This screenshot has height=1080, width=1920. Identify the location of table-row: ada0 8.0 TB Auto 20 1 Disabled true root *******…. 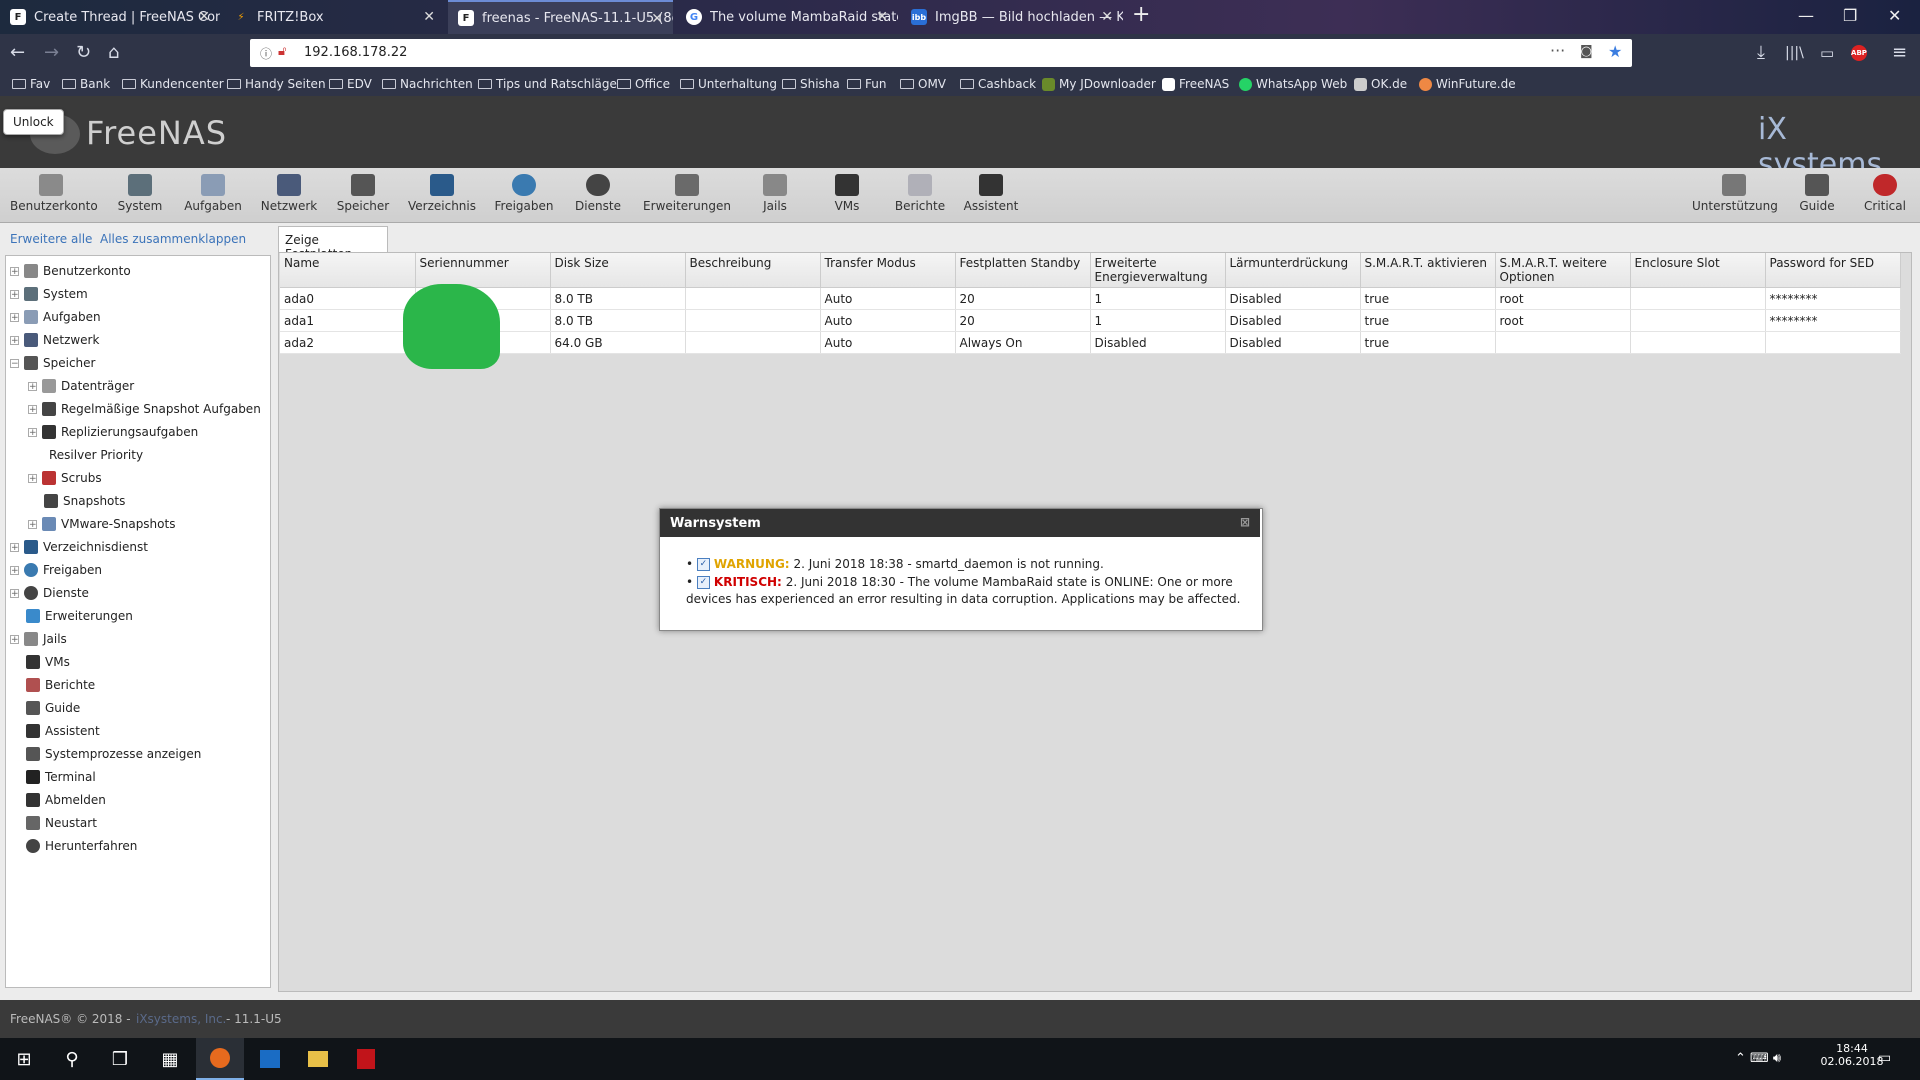
(1090, 298).